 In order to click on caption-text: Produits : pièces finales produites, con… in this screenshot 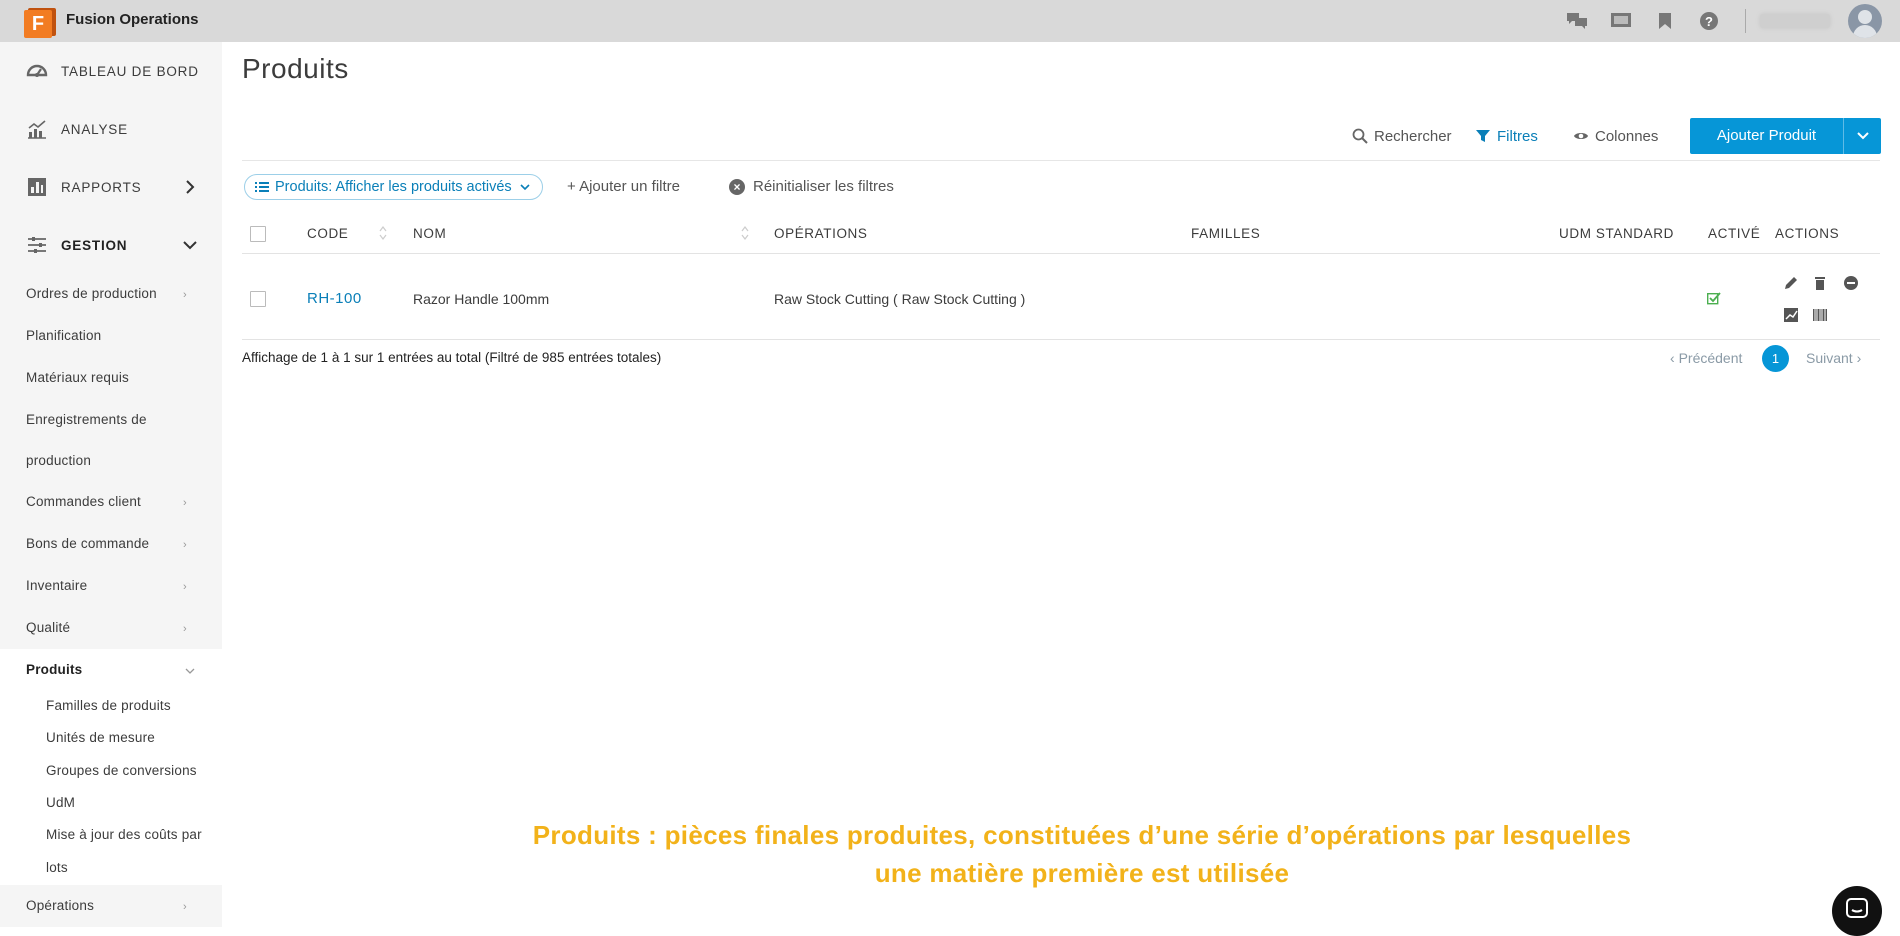, I will do `click(1082, 854)`.